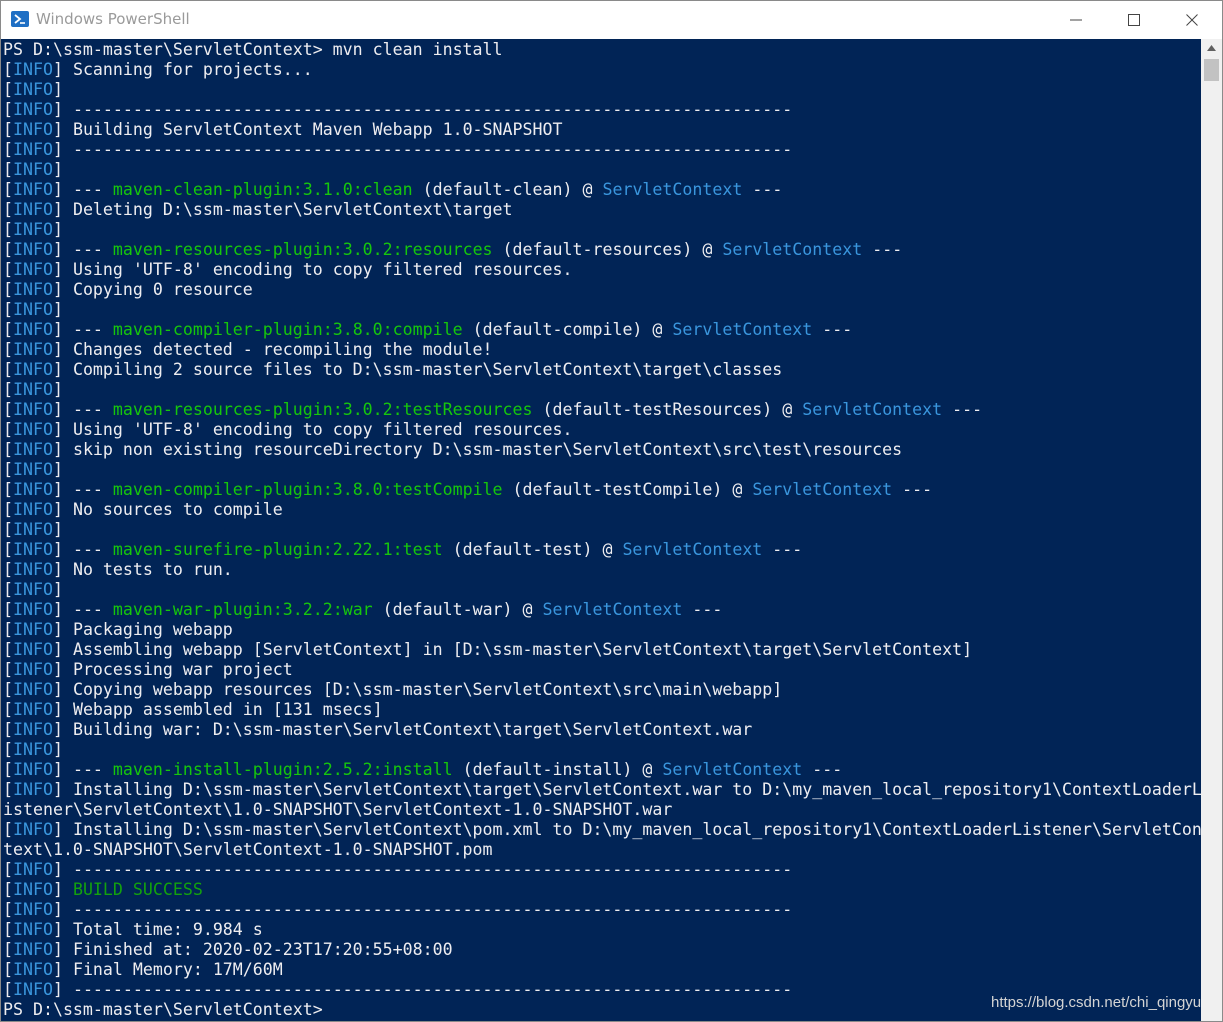 This screenshot has height=1022, width=1223. Describe the element at coordinates (137, 889) in the screenshot. I see `console-text: BUILD SUCCESS` at that location.